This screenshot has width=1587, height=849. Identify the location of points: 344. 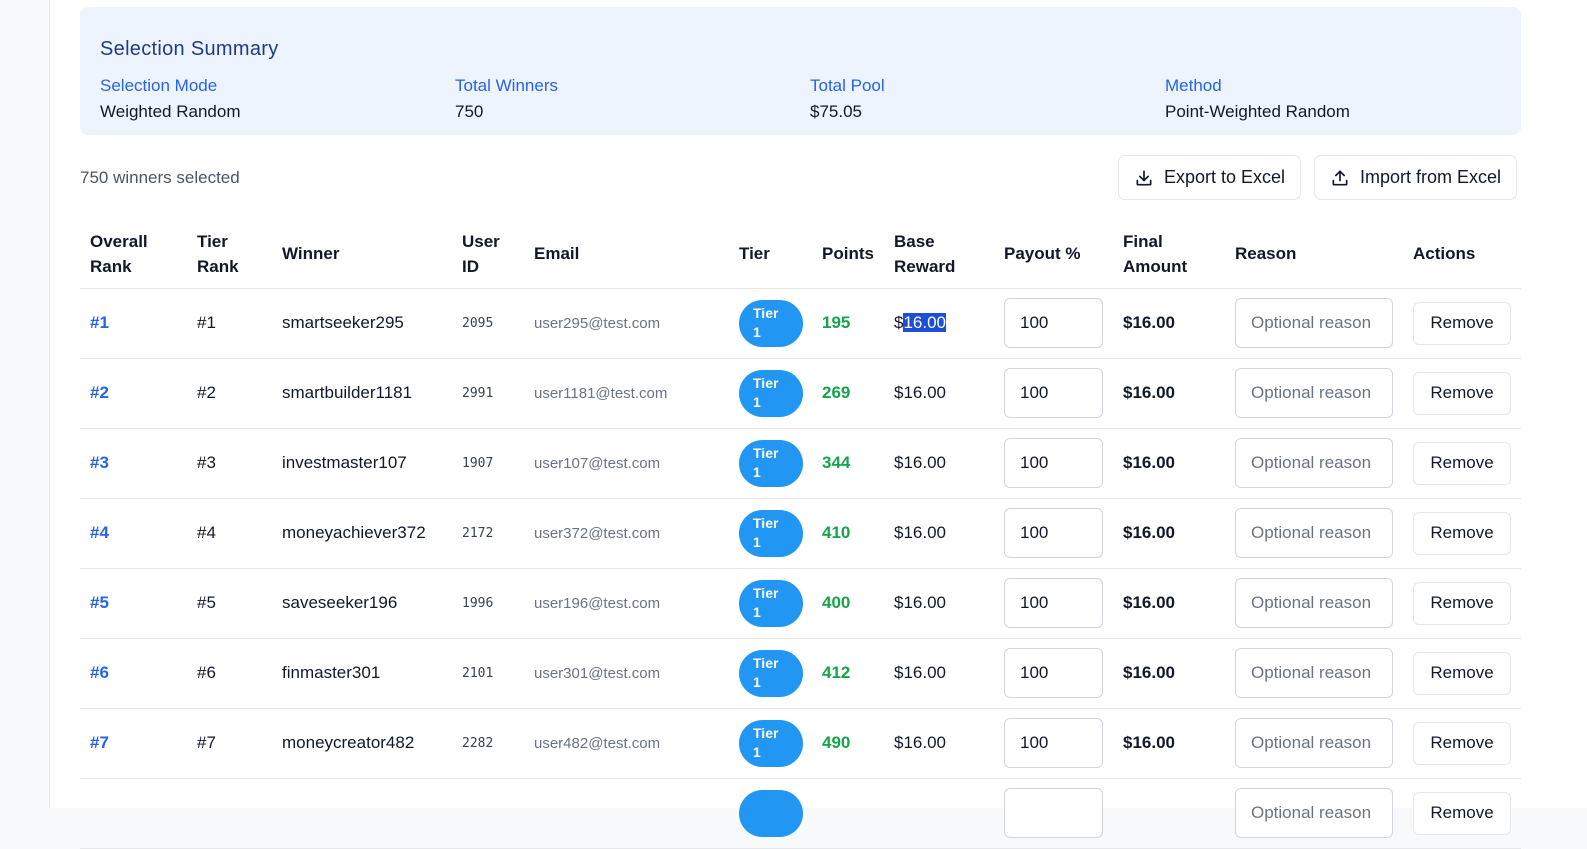
(848, 463).